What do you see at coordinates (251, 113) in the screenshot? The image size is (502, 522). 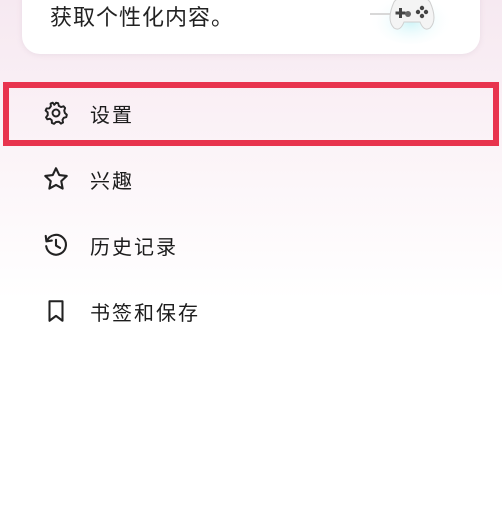 I see `menu-item-settings: 设置` at bounding box center [251, 113].